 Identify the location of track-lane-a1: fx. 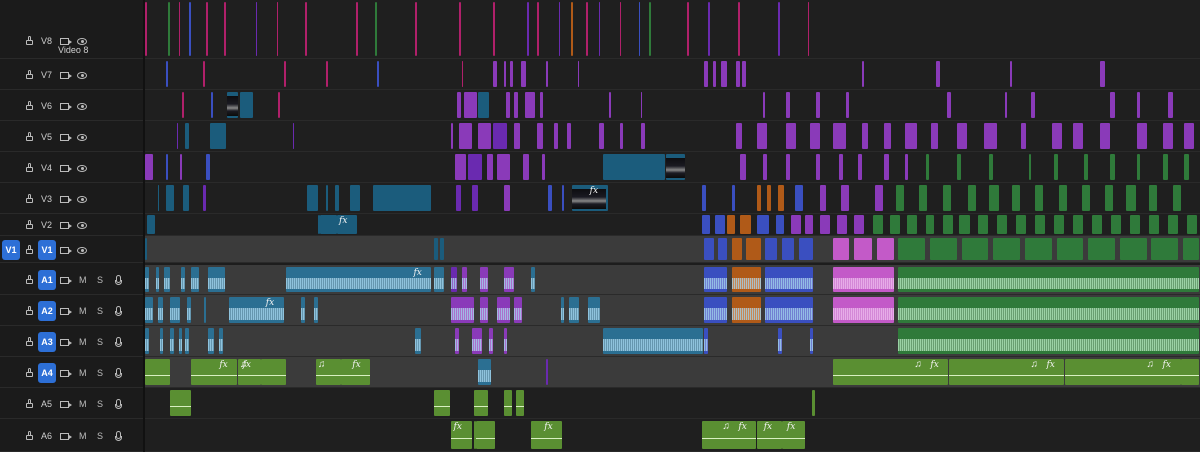
(672, 280).